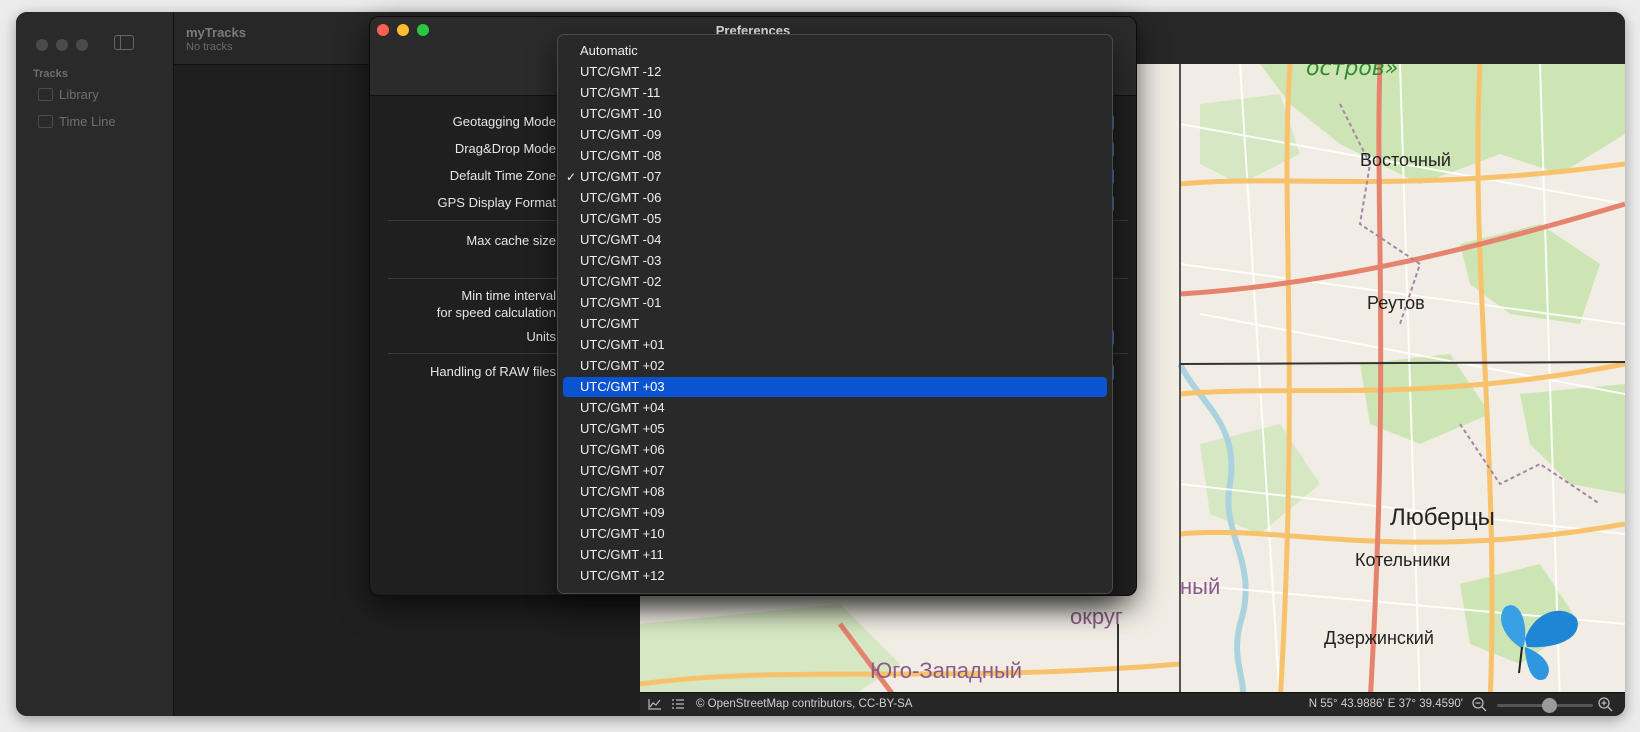  What do you see at coordinates (505, 148) in the screenshot?
I see `label-drag-drop-mode: Drag&Drop Mode` at bounding box center [505, 148].